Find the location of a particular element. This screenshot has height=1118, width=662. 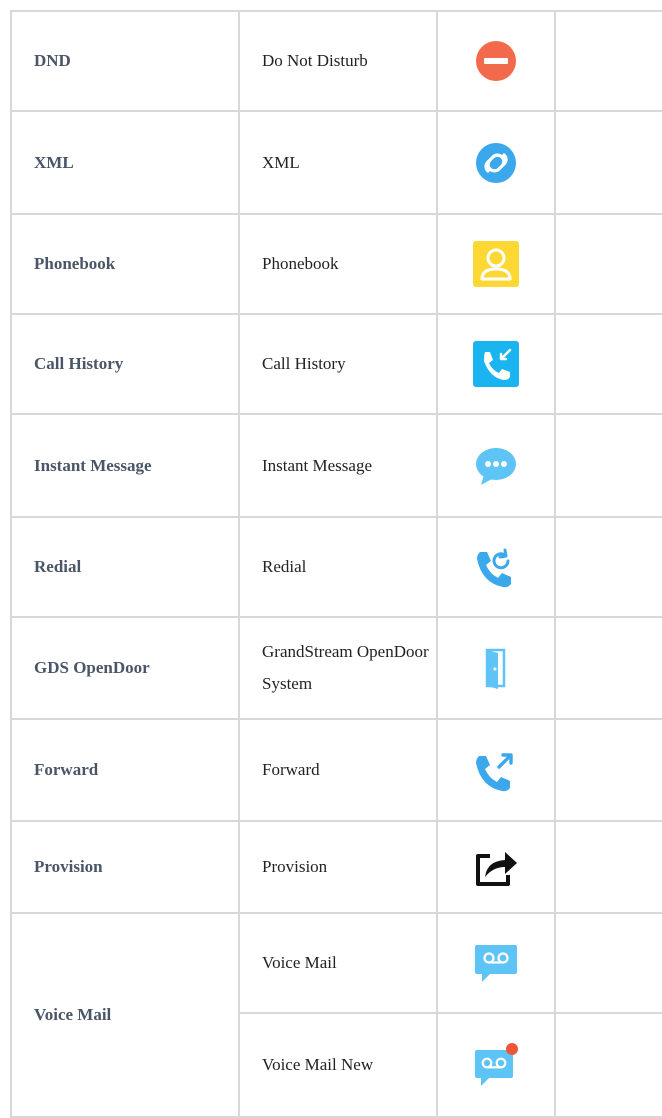

key-name-cell: DND is located at coordinates (125, 61).